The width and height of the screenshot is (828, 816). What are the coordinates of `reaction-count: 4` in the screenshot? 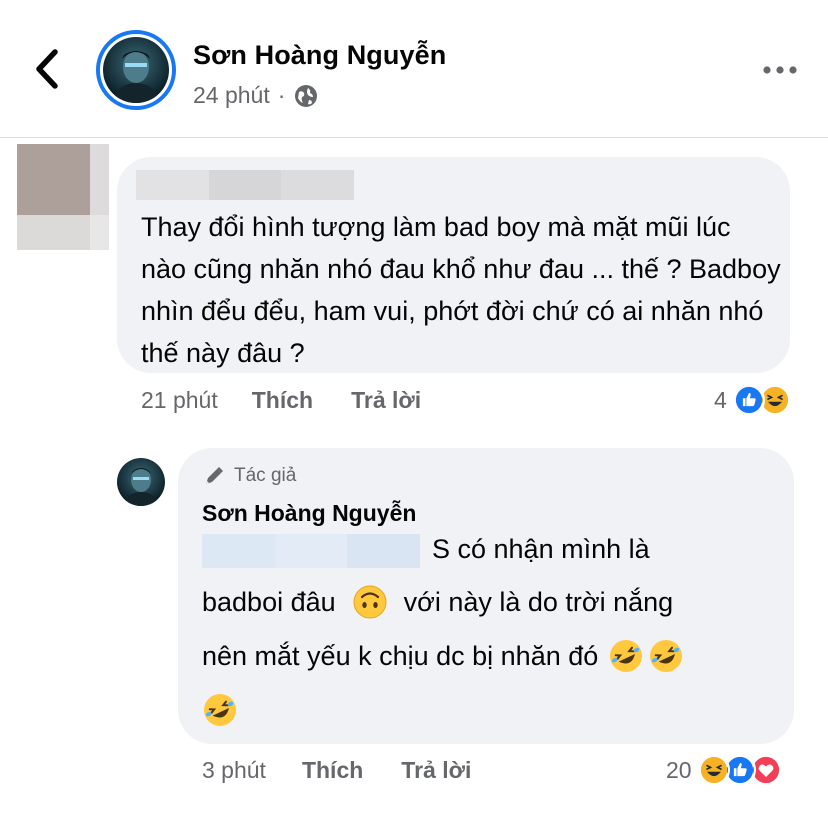 It's located at (720, 399).